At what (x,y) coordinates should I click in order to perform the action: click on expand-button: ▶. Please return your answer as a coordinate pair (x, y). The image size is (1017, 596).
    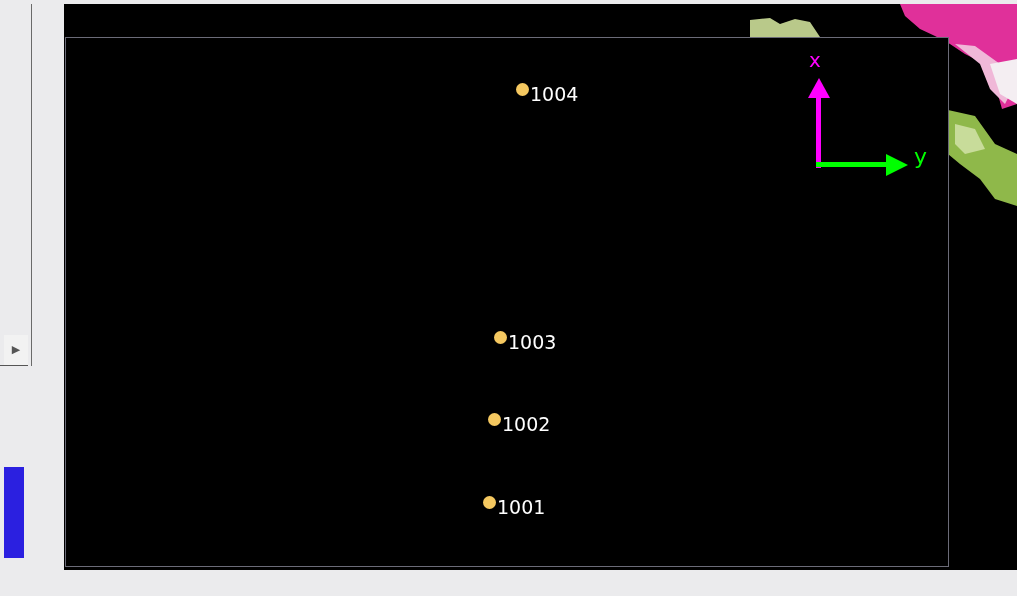
    Looking at the image, I should click on (16, 350).